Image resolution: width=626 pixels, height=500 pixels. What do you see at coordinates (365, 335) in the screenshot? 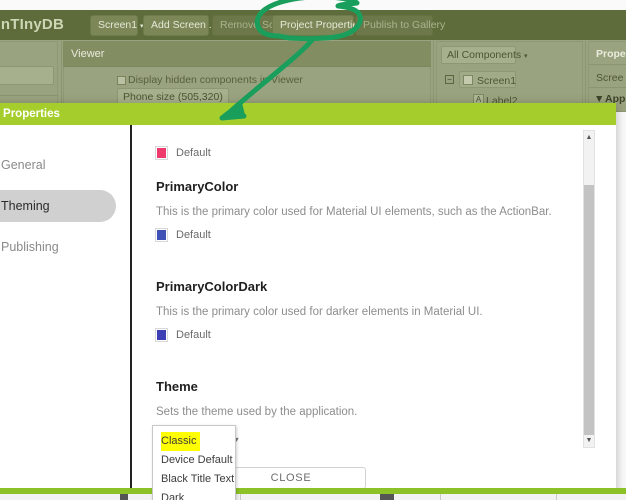
I see `primarycolordark-row: Default` at bounding box center [365, 335].